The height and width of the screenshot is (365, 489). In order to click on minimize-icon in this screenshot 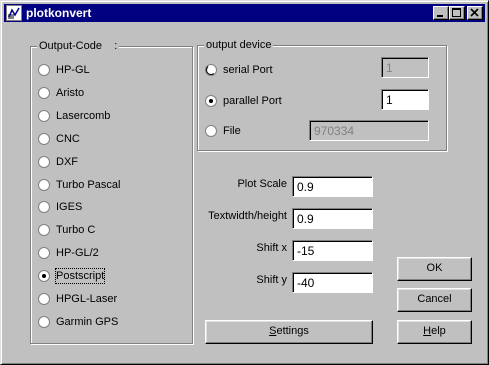, I will do `click(440, 16)`.